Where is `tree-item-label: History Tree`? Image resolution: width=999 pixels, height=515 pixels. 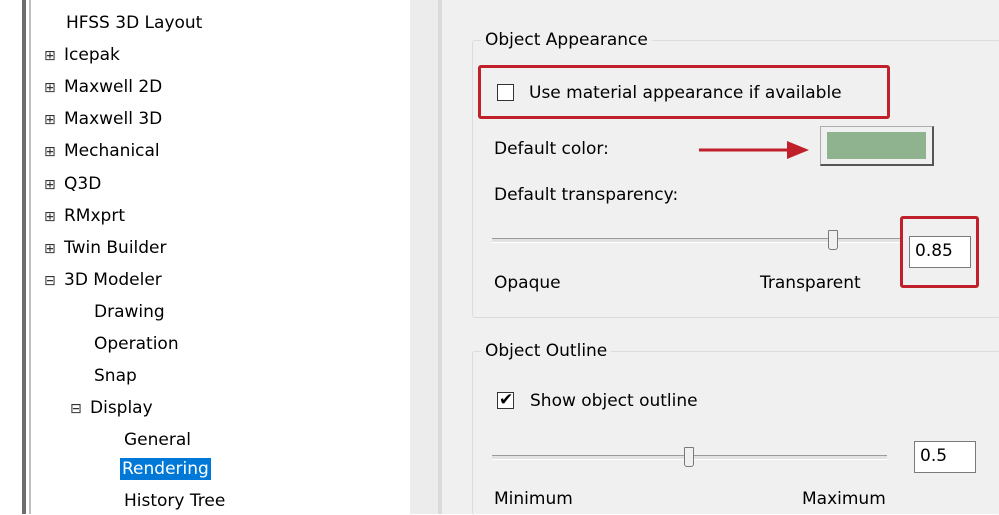
tree-item-label: History Tree is located at coordinates (175, 501).